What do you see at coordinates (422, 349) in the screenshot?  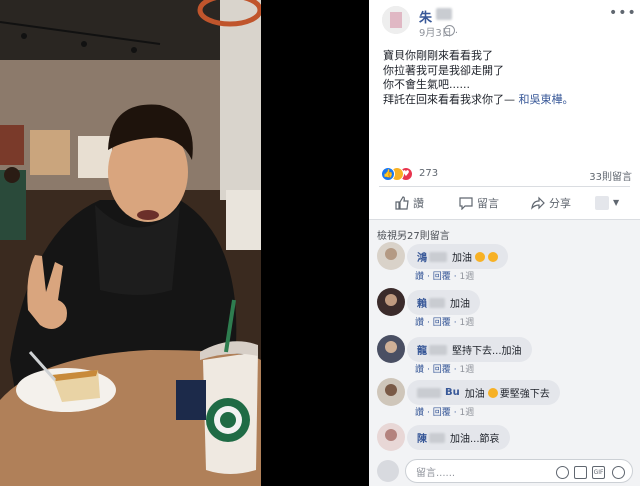 I see `commenter-name: 龍` at bounding box center [422, 349].